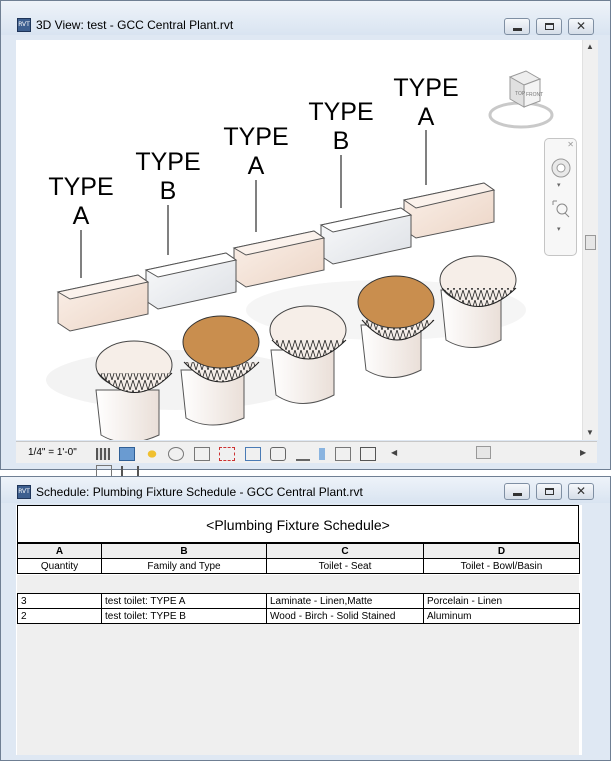 Image resolution: width=611 pixels, height=761 pixels. I want to click on cell-toilet-seat: Wood - Birch - Solid Stained, so click(345, 616).